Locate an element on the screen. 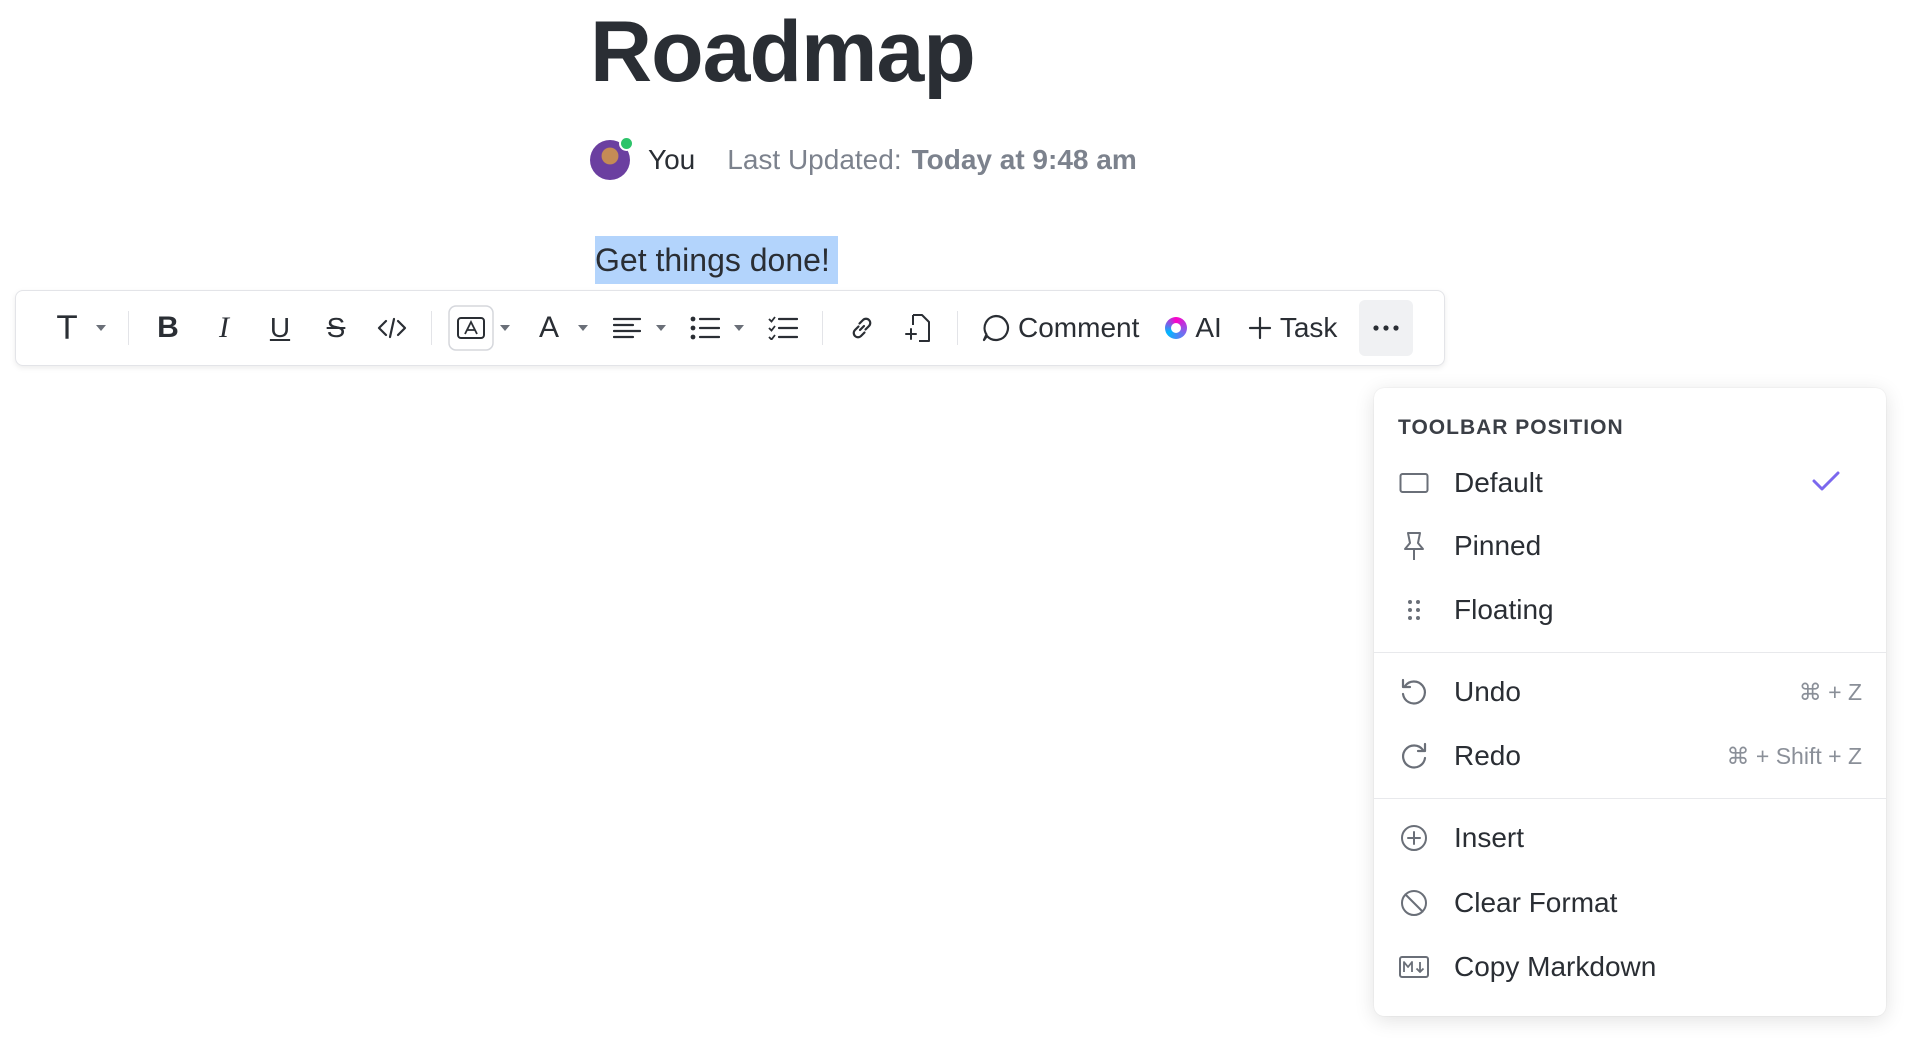 Image resolution: width=1908 pixels, height=1044 pixels. markdown-icon is located at coordinates (1414, 967).